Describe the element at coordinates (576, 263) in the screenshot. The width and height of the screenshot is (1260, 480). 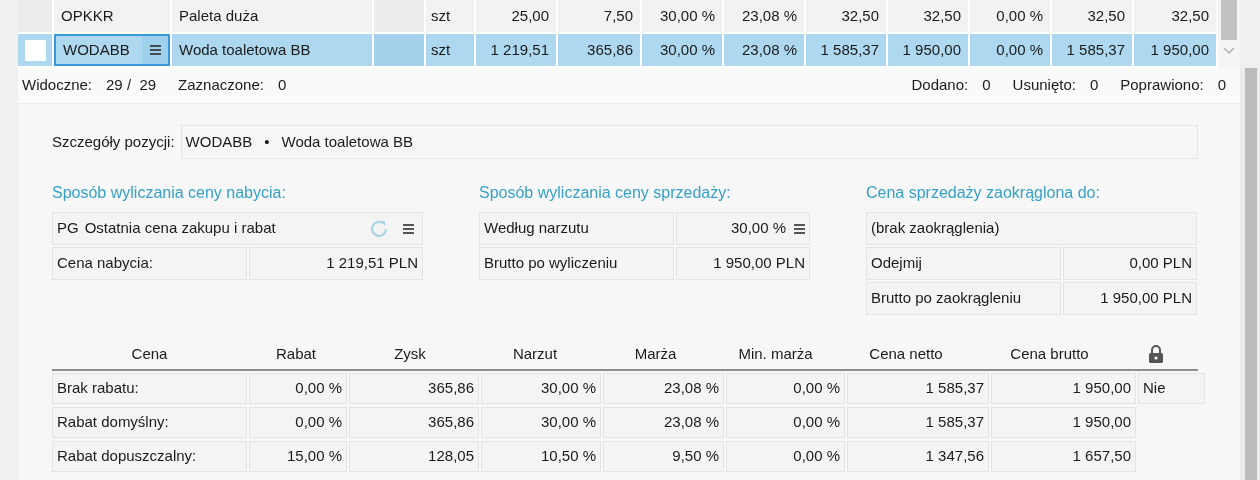
I see `field-label: Brutto po wyliczeniu` at that location.